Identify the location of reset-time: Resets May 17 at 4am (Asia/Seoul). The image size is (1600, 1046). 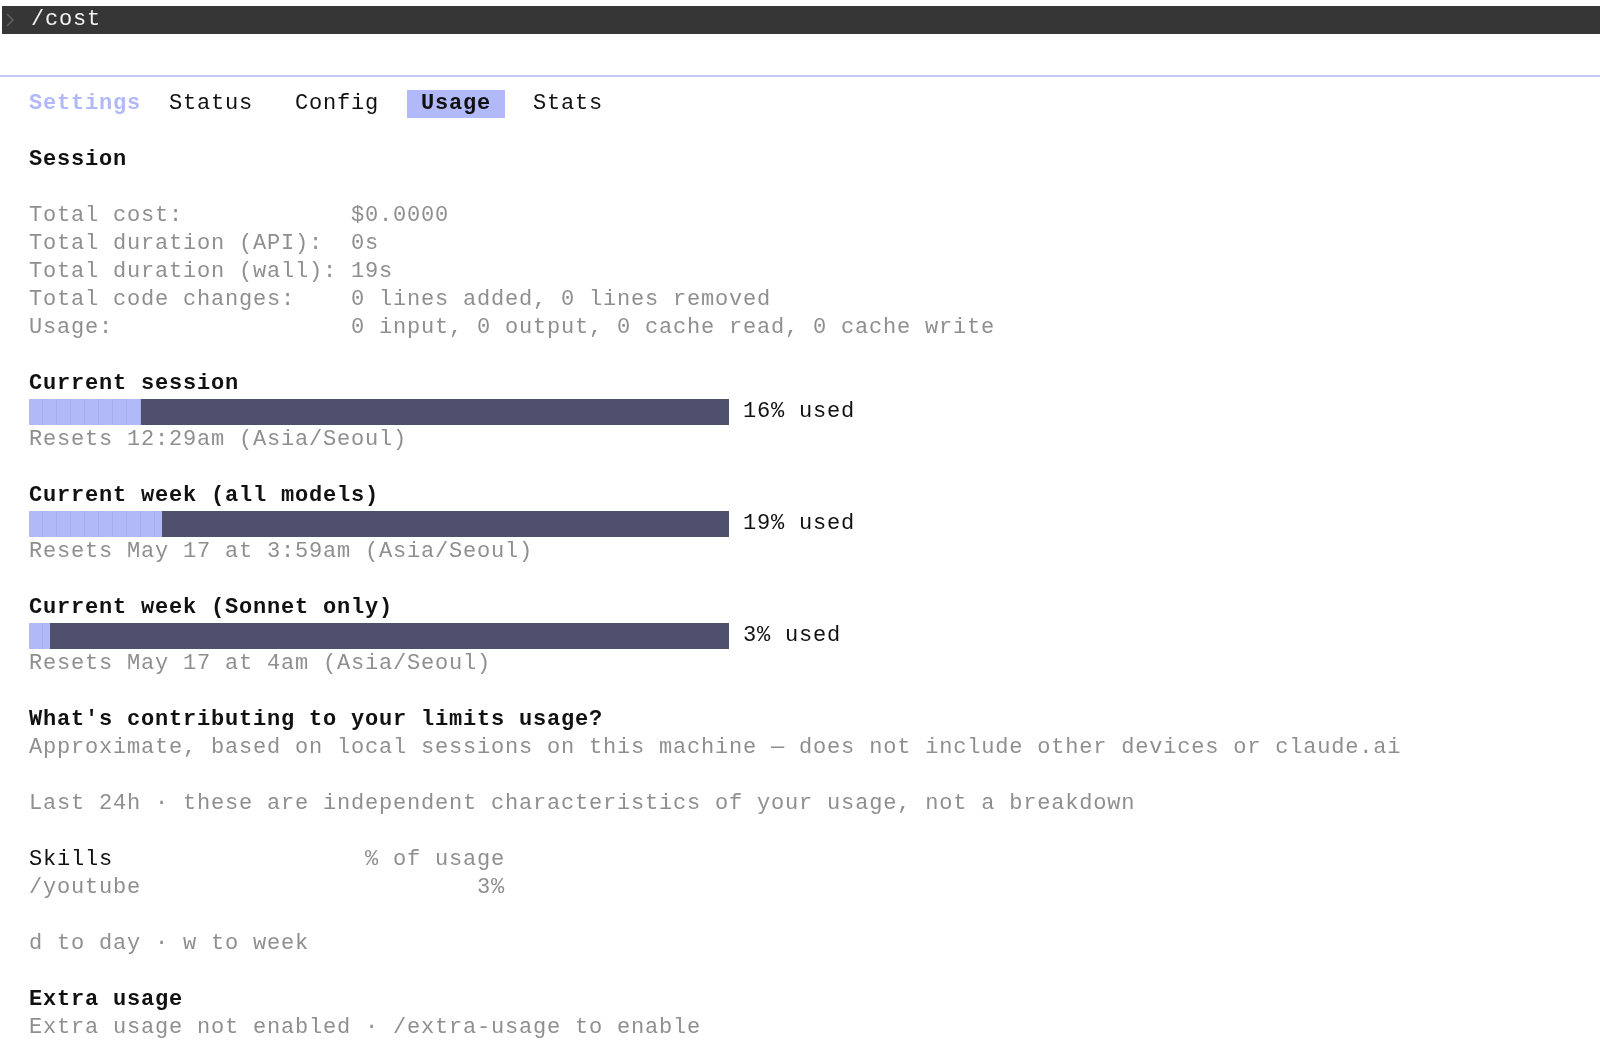
(260, 664).